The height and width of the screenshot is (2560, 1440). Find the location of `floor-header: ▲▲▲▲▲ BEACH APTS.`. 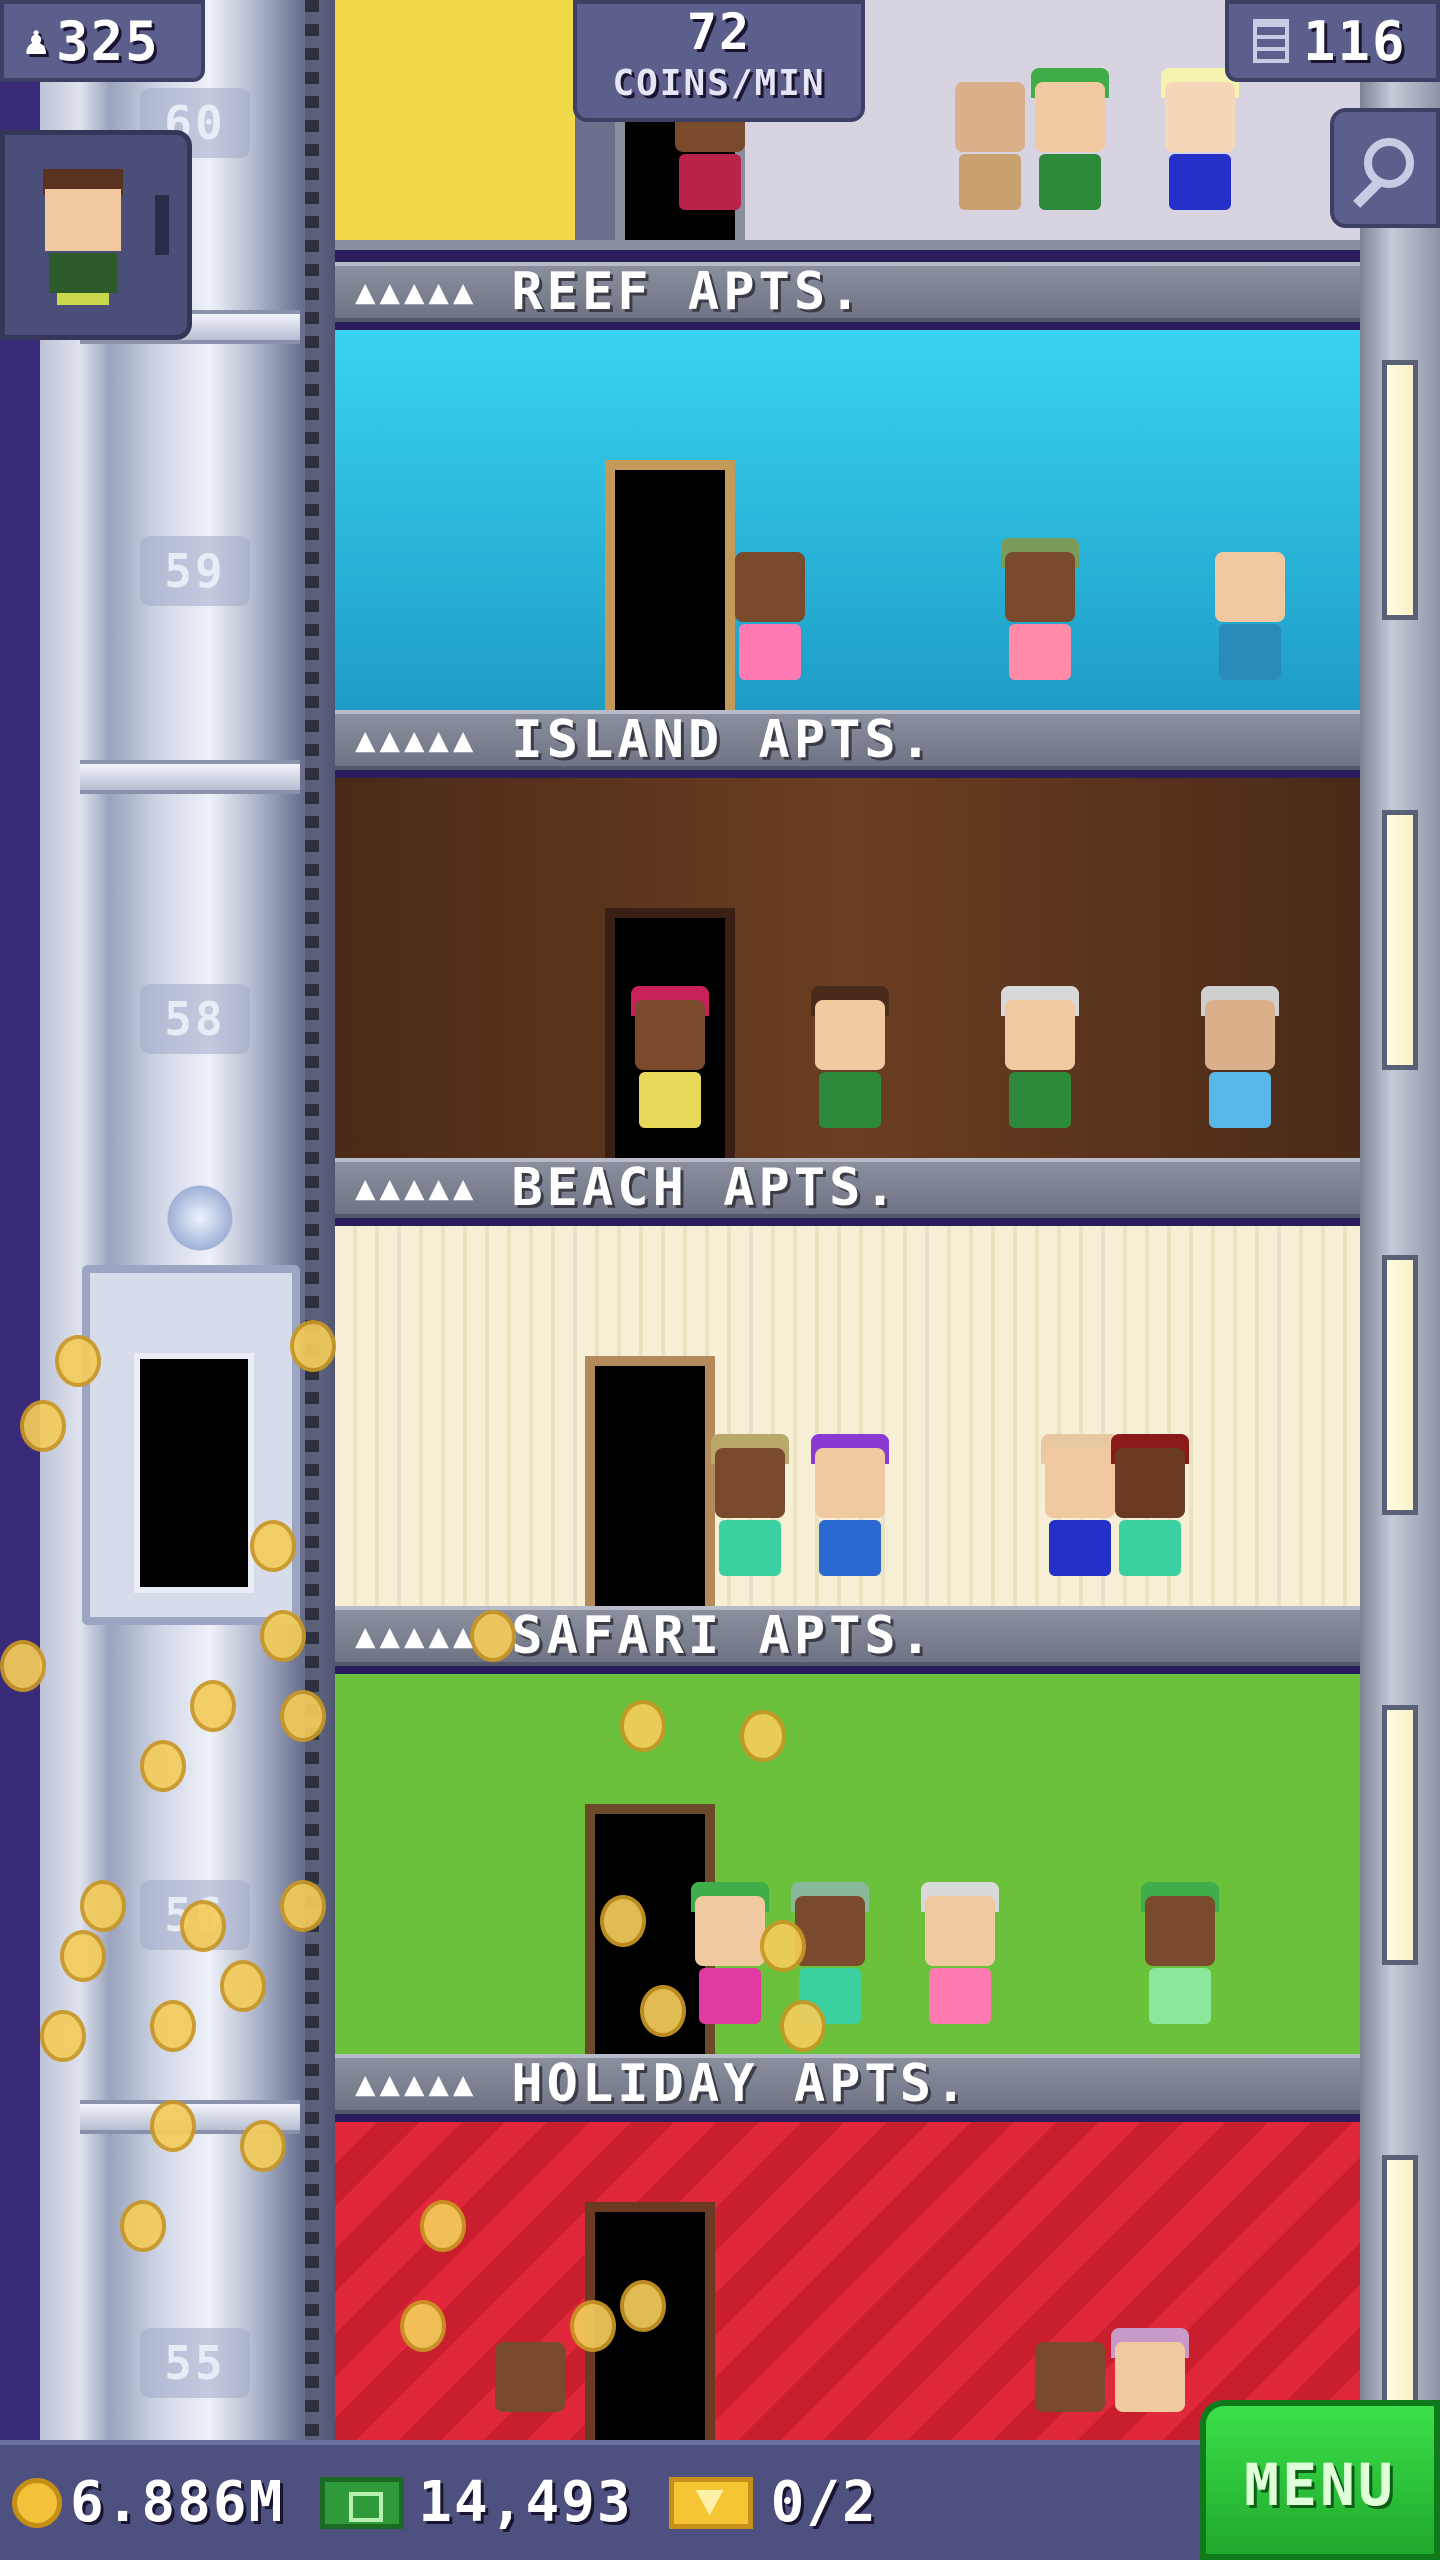

floor-header: ▲▲▲▲▲ BEACH APTS. is located at coordinates (847, 1188).